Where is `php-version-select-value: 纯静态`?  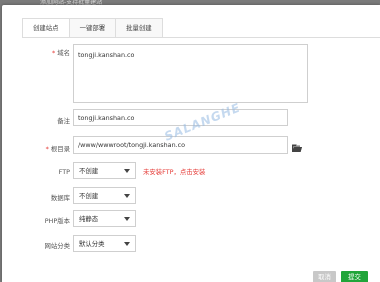 php-version-select-value: 纯静态 is located at coordinates (89, 219).